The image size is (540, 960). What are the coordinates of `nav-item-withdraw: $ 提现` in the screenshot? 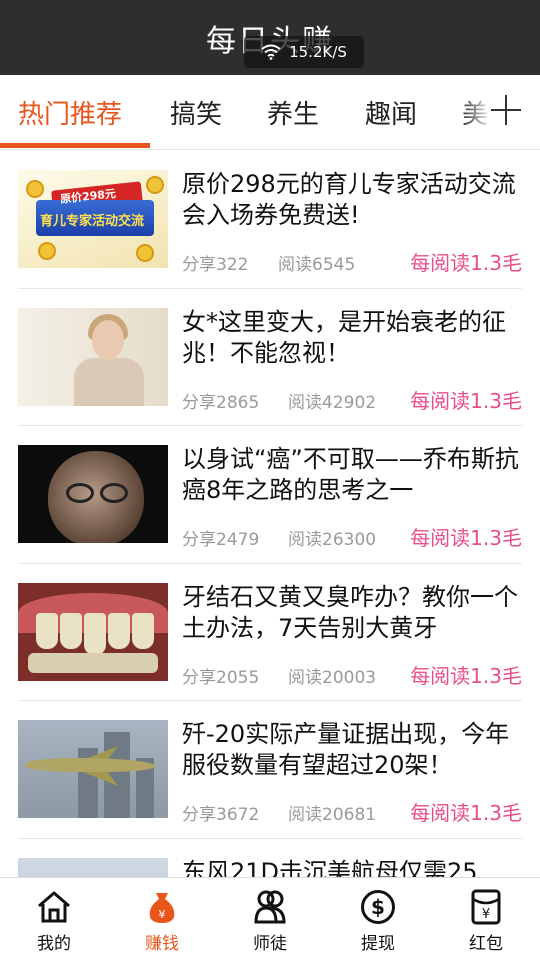 It's located at (378, 919).